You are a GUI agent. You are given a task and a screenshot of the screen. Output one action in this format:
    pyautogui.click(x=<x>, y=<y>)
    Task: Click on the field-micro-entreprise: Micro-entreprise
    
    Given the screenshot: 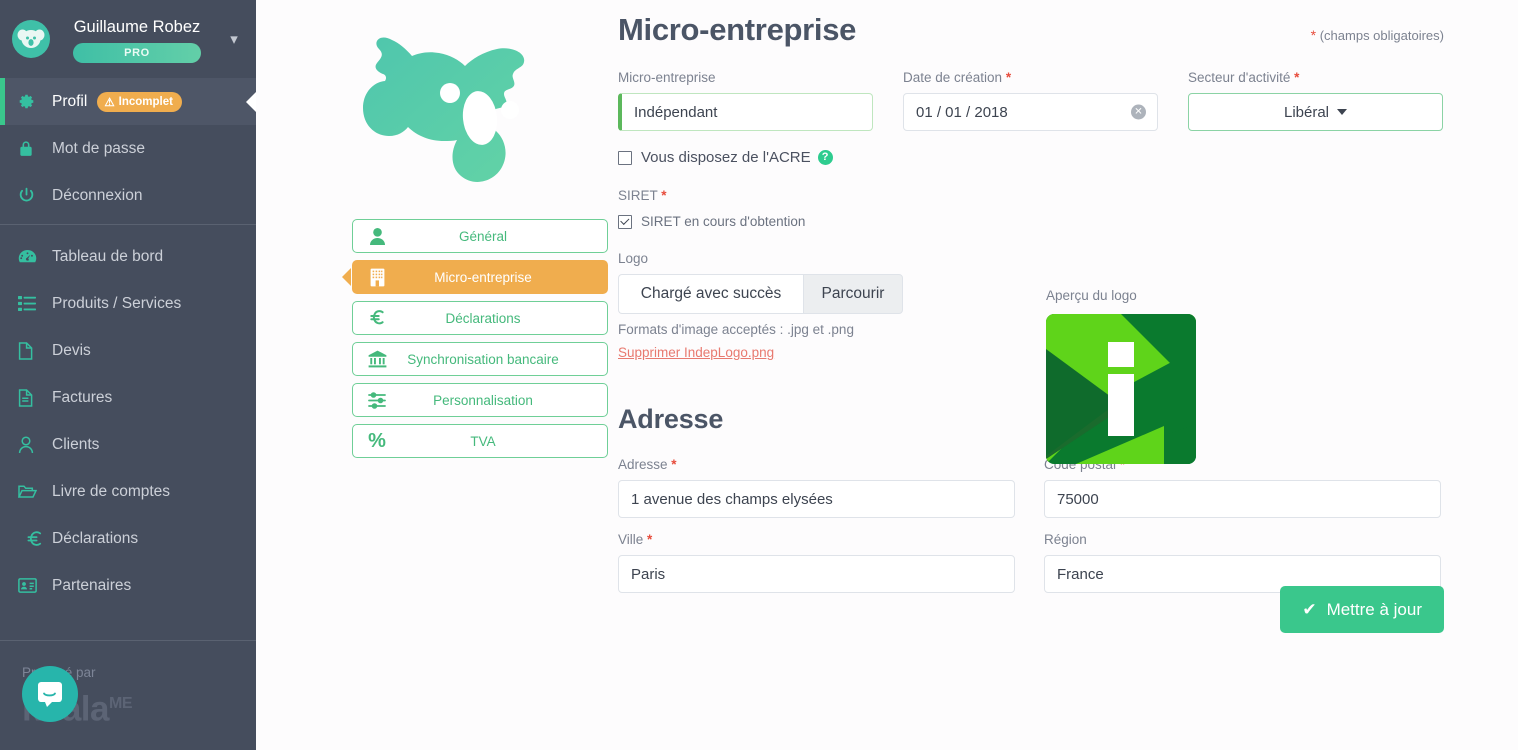 What is the action you would take?
    pyautogui.click(x=745, y=100)
    